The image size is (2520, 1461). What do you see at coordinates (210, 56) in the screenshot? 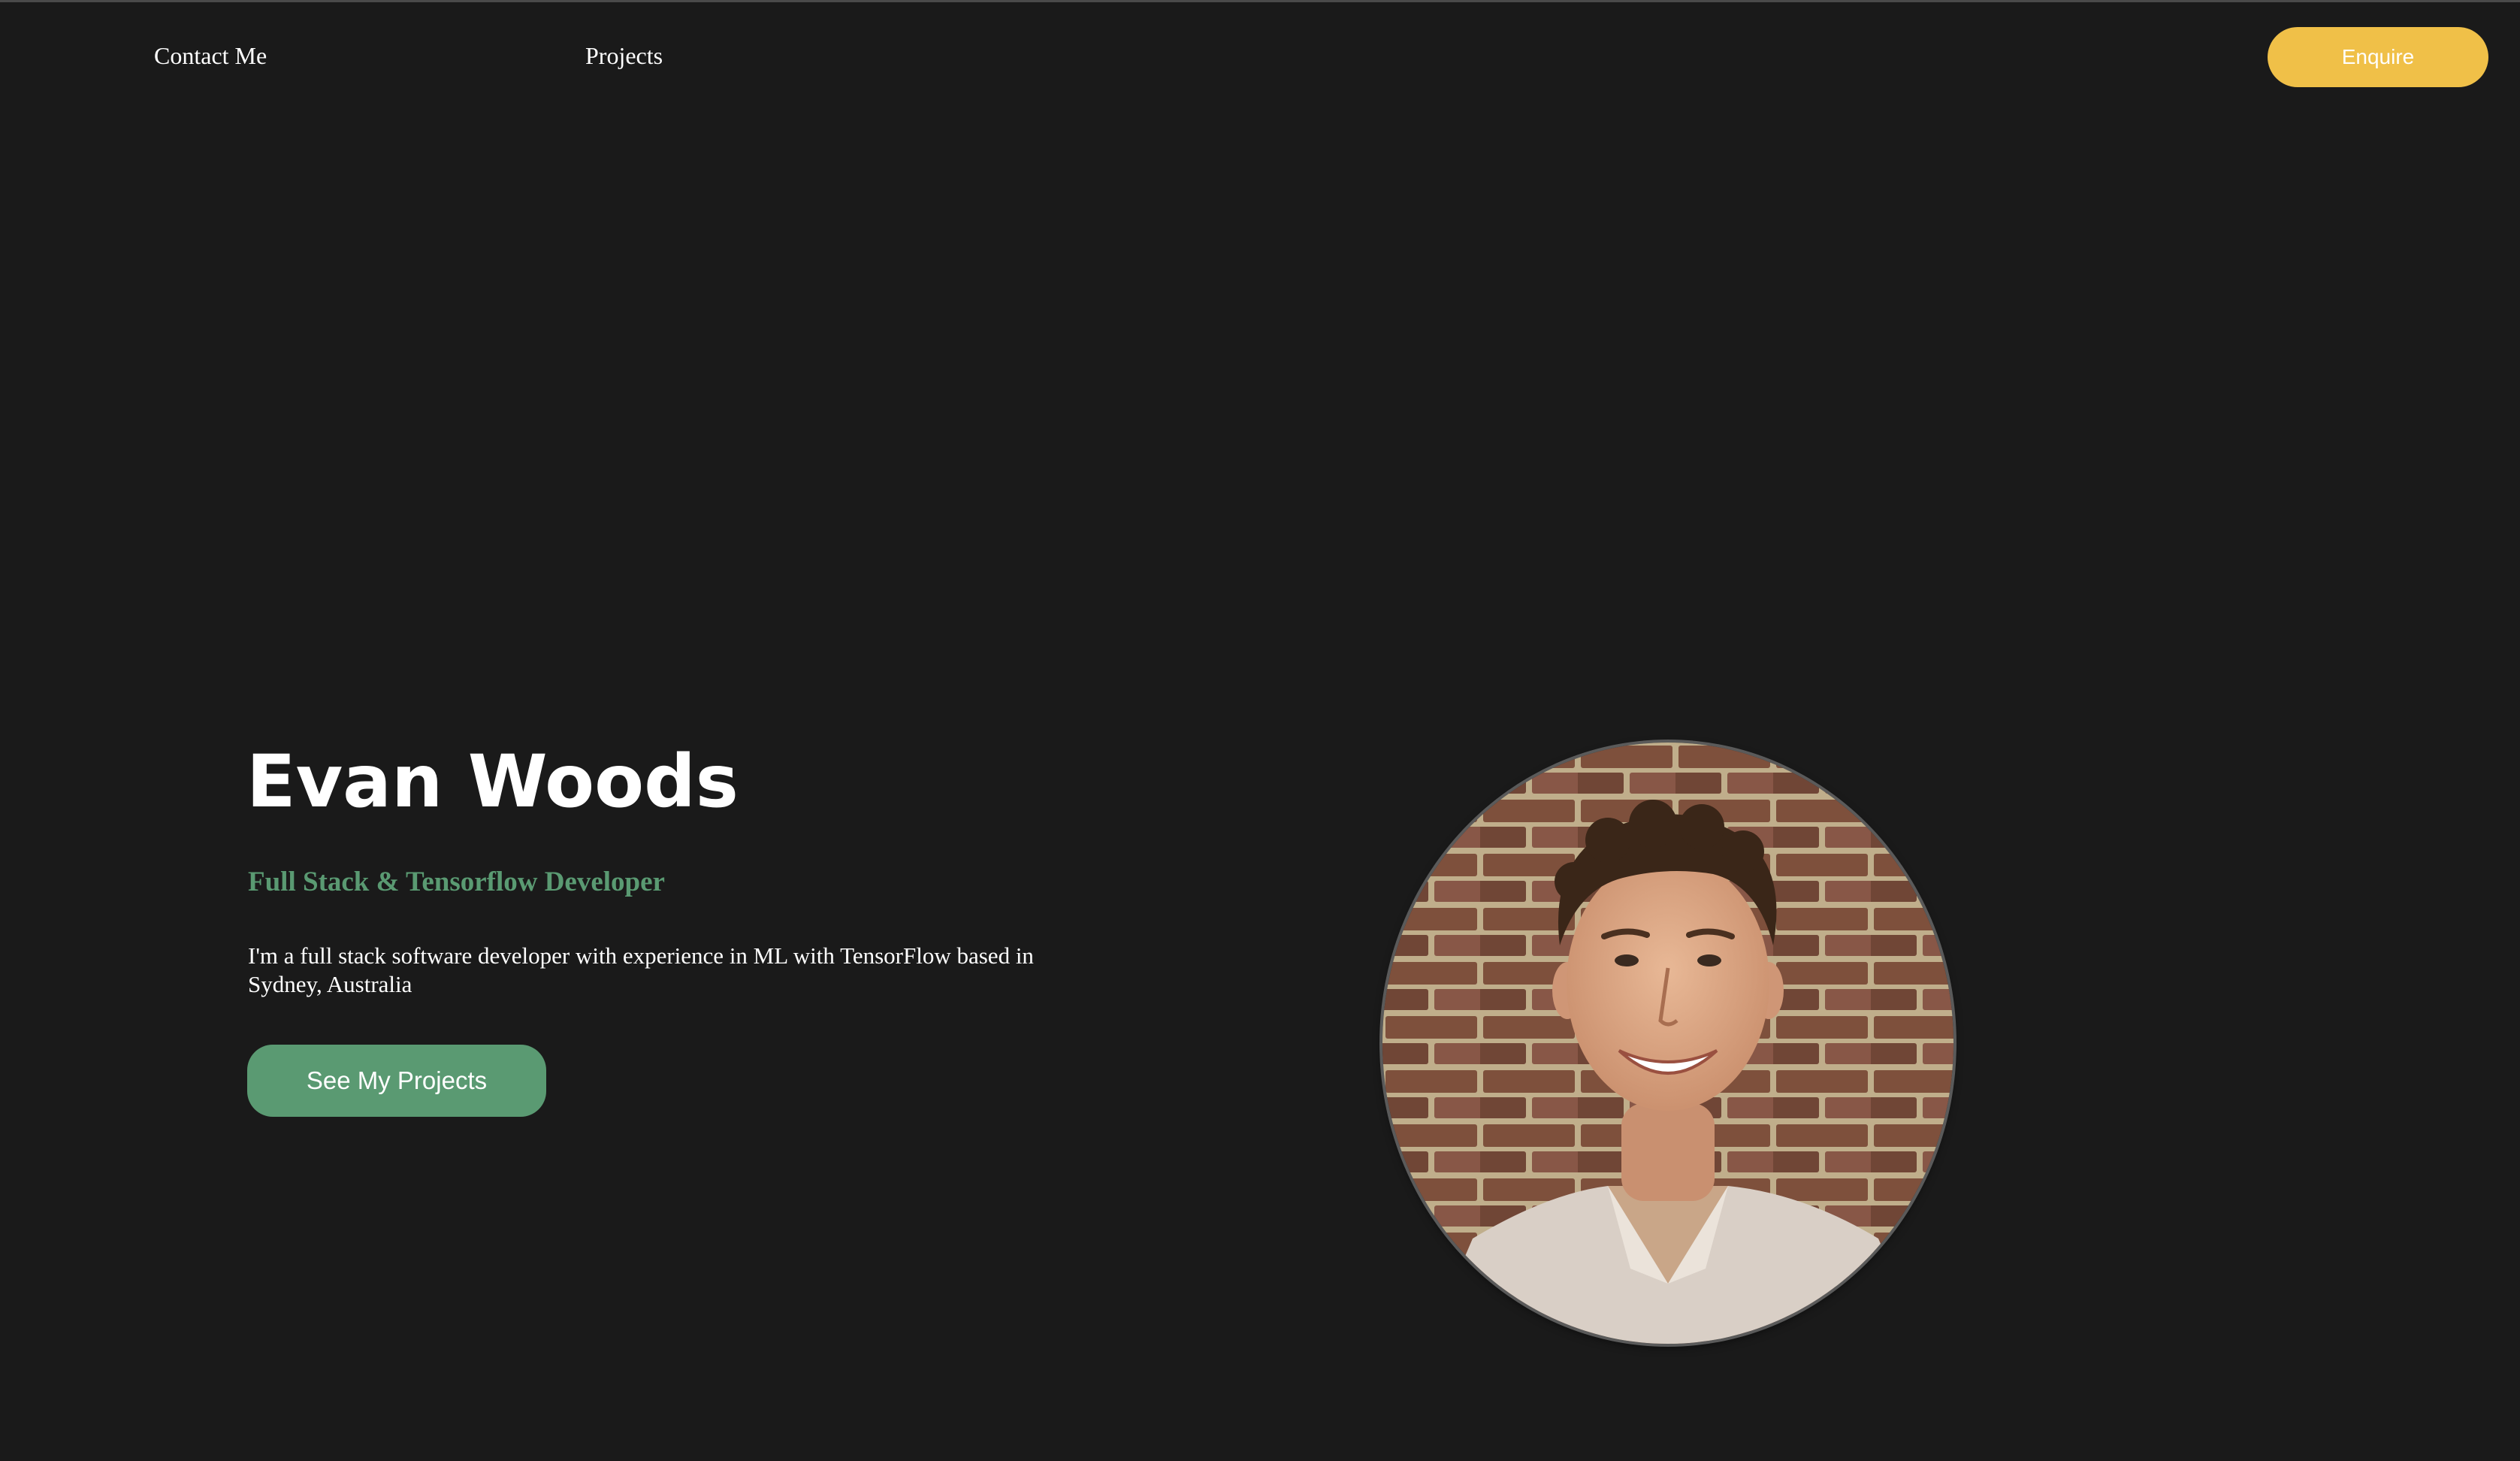
I see `nav-link-contact: Contact Me` at bounding box center [210, 56].